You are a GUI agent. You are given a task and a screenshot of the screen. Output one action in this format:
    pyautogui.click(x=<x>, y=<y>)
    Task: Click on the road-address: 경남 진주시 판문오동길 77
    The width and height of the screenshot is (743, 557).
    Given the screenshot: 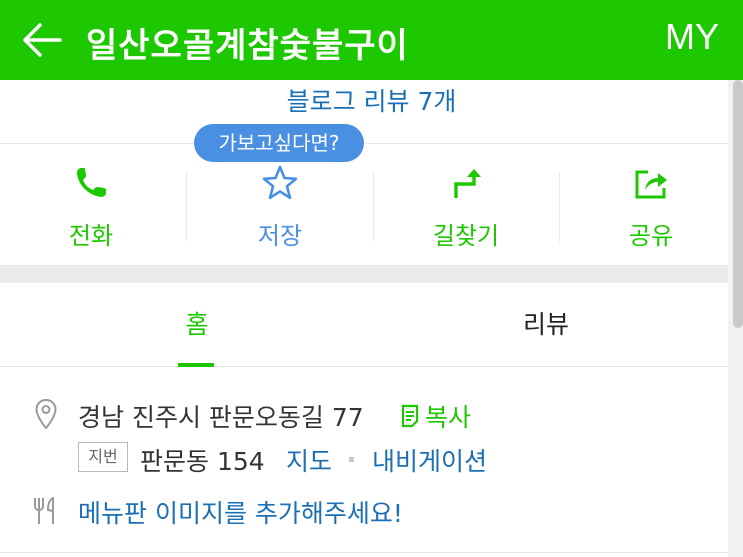 What is the action you would take?
    pyautogui.click(x=221, y=417)
    